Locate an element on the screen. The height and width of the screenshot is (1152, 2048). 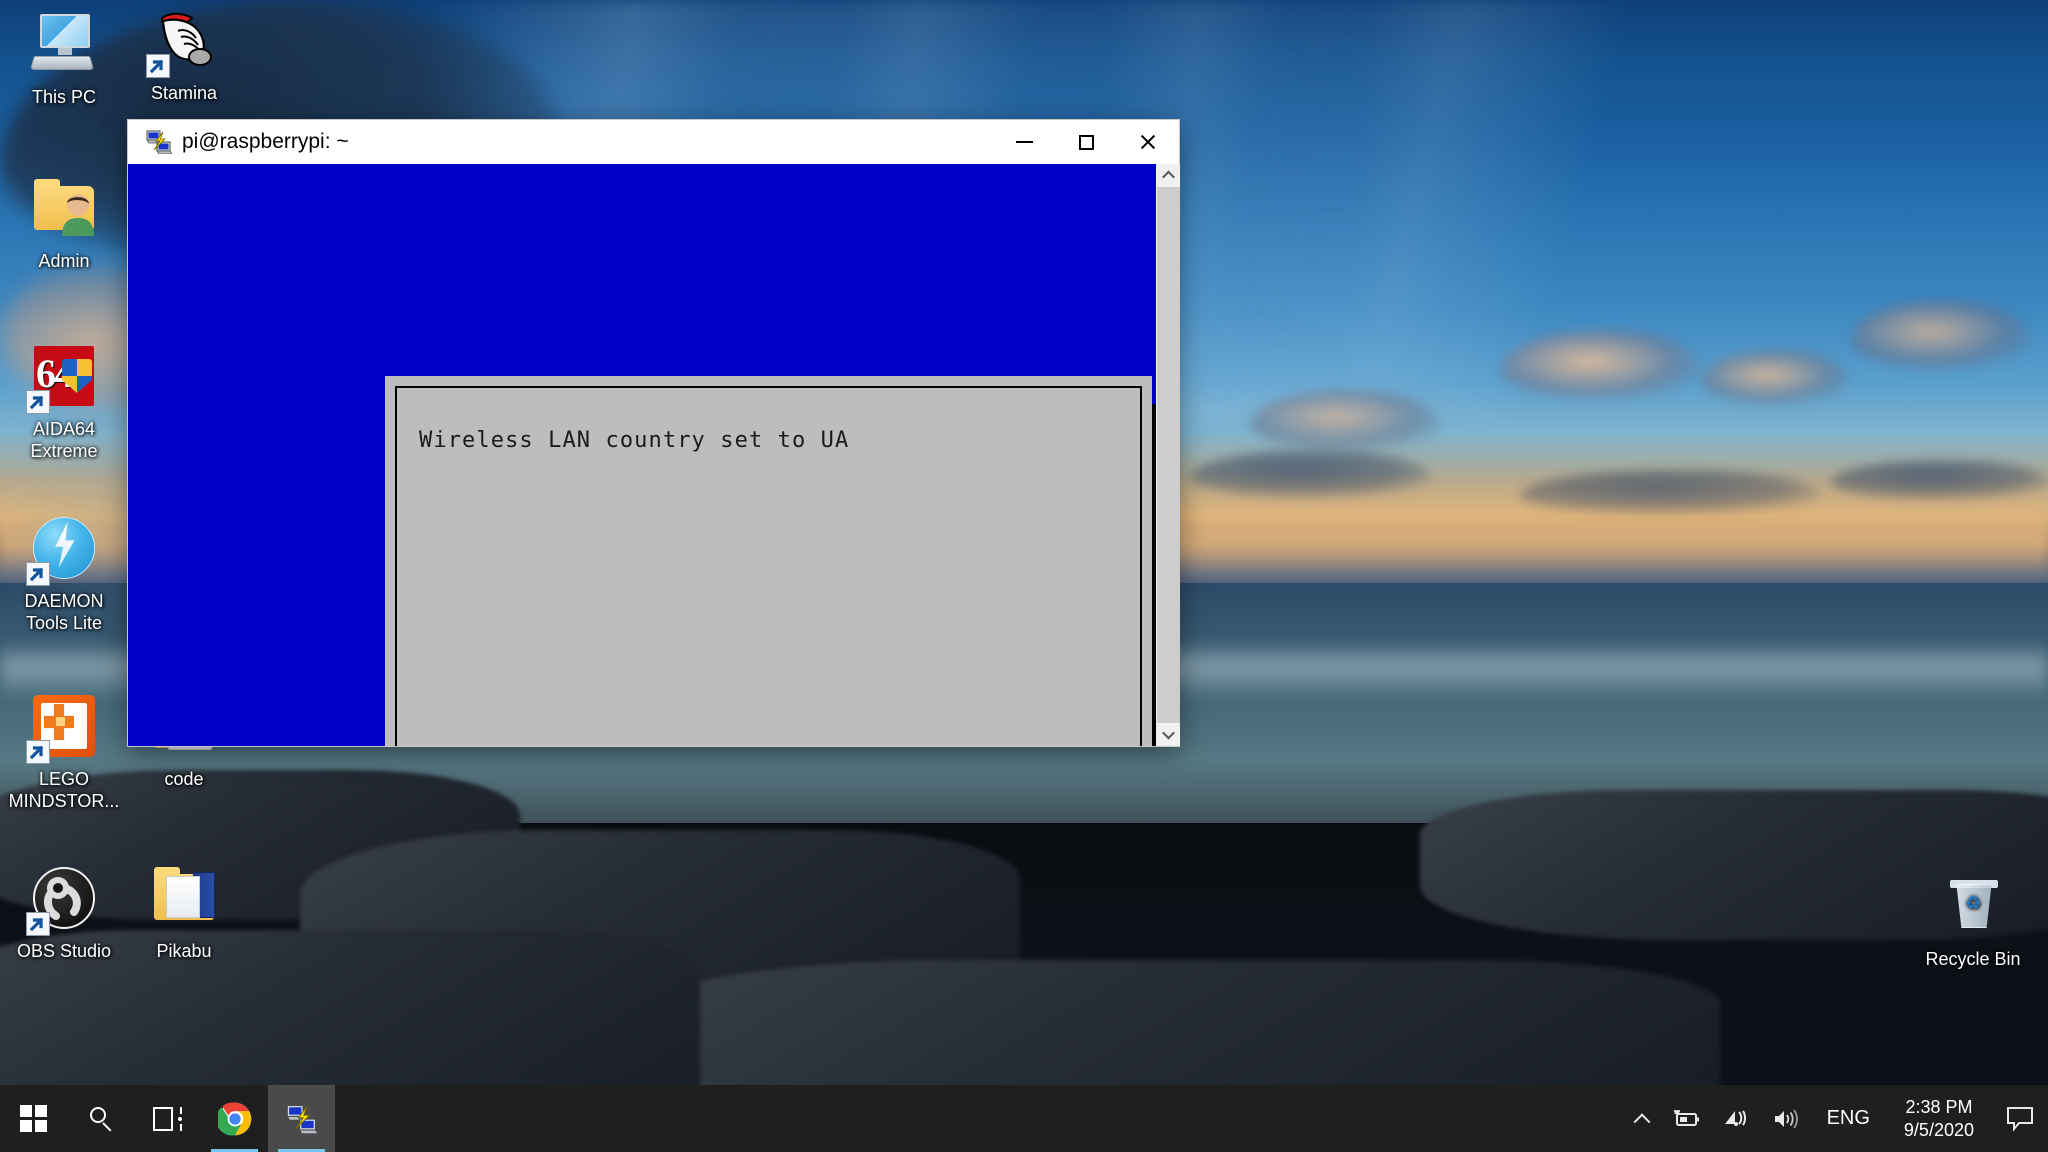
recycle-bin-icon: ♻ is located at coordinates (1973, 906).